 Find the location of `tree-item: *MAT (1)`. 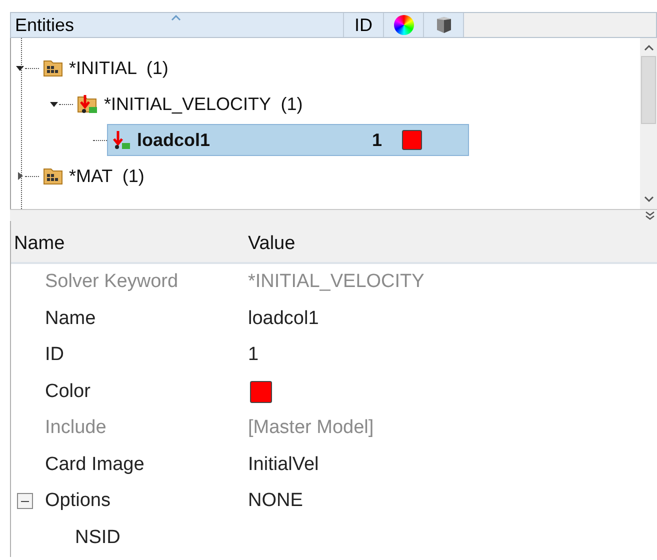

tree-item: *MAT (1) is located at coordinates (95, 176).